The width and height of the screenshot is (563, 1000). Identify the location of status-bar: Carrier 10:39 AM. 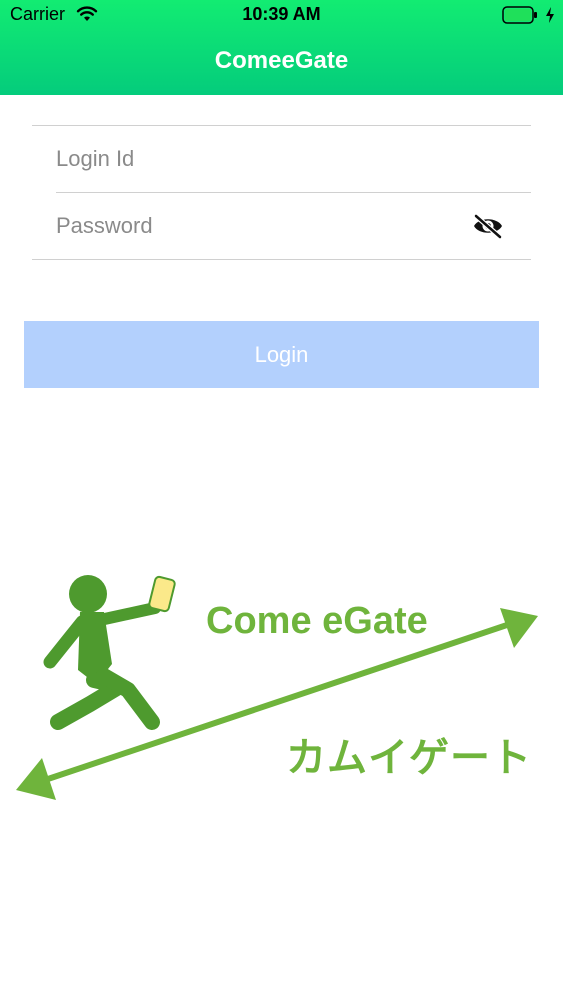
(281, 15).